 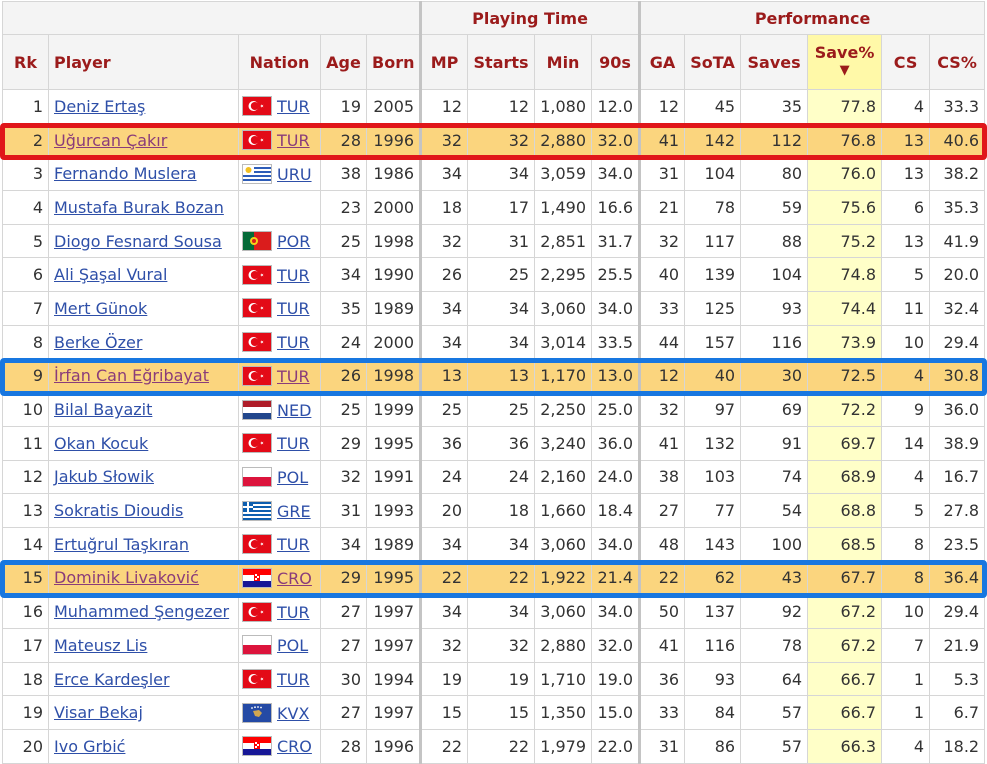 What do you see at coordinates (100, 645) in the screenshot?
I see `player-link: Mateusz Lis` at bounding box center [100, 645].